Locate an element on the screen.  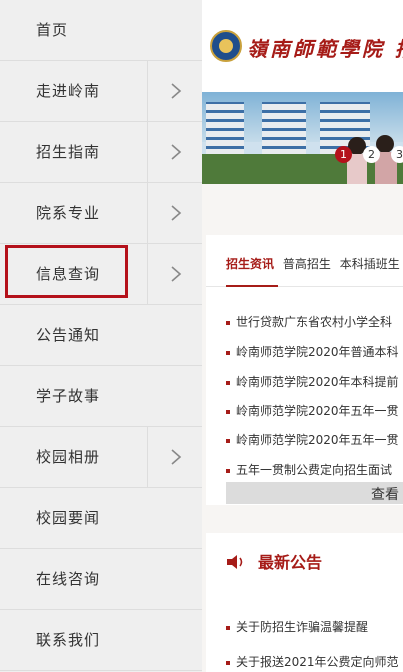
site-header: 嶺南師範學院 招 is located at coordinates (302, 46).